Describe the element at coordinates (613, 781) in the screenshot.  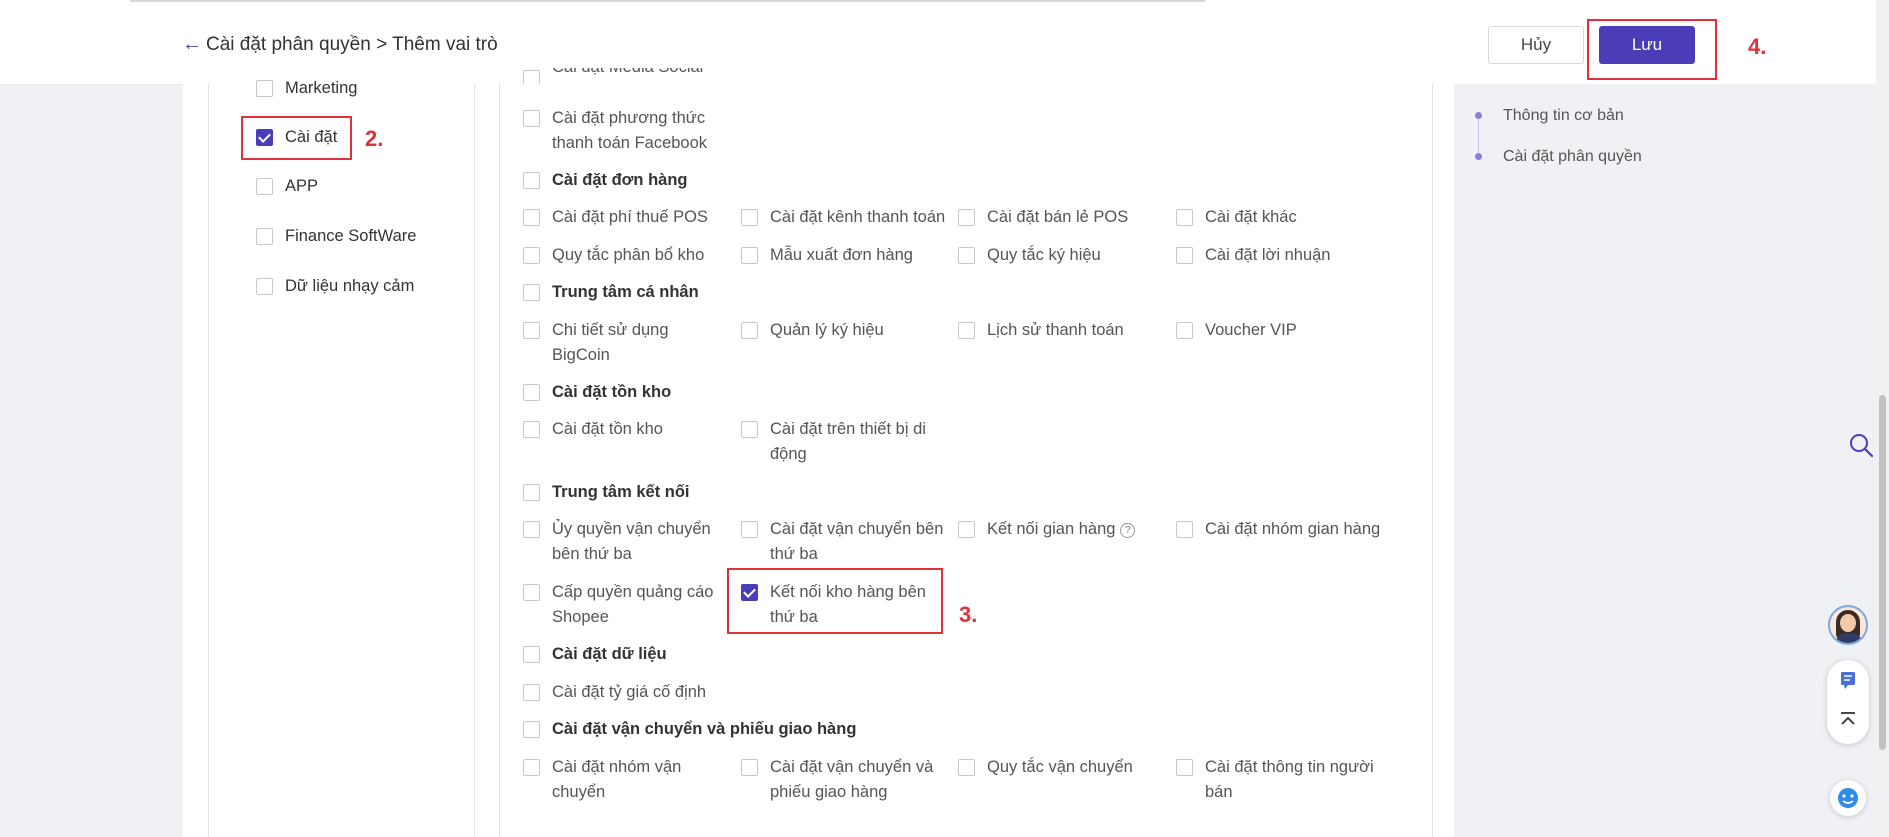
I see `perm-item: Cài đặt nhóm vận chuyển` at that location.